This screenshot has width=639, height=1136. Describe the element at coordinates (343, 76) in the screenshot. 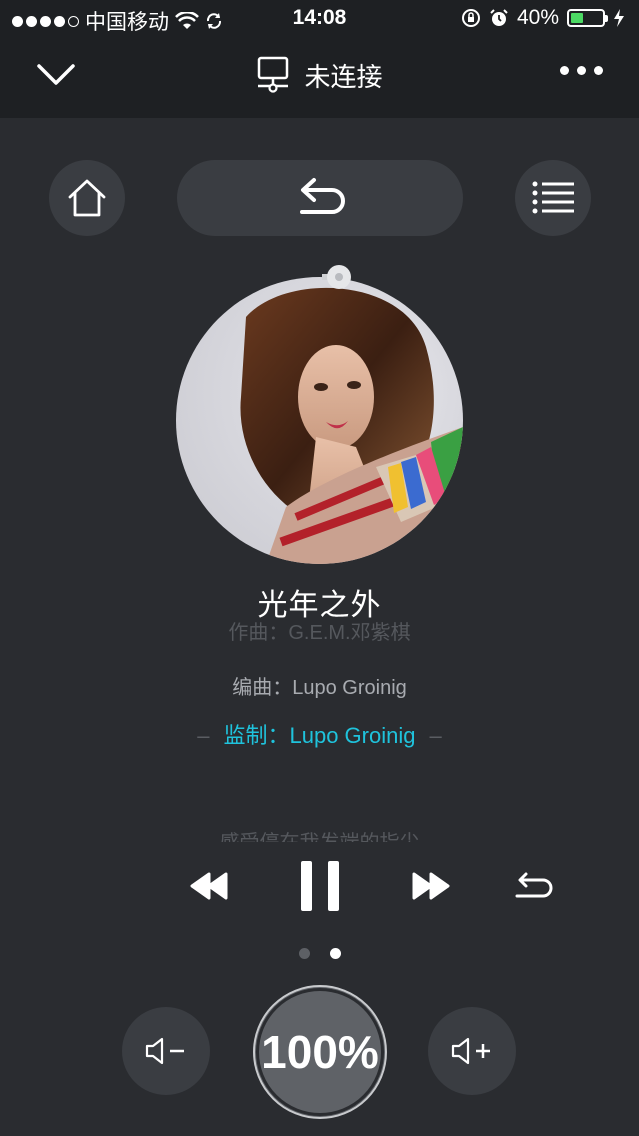

I see `connection-label: 未连接` at that location.